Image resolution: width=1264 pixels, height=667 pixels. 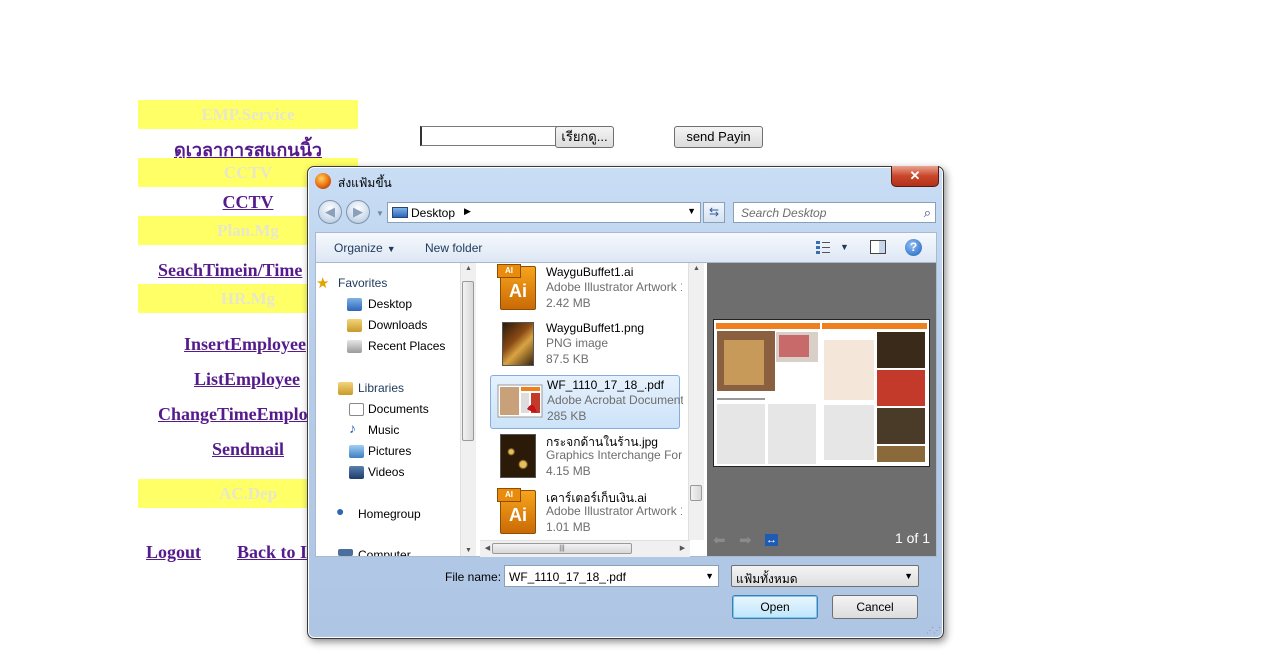 I want to click on file-size: 1.01 MB, so click(x=568, y=527).